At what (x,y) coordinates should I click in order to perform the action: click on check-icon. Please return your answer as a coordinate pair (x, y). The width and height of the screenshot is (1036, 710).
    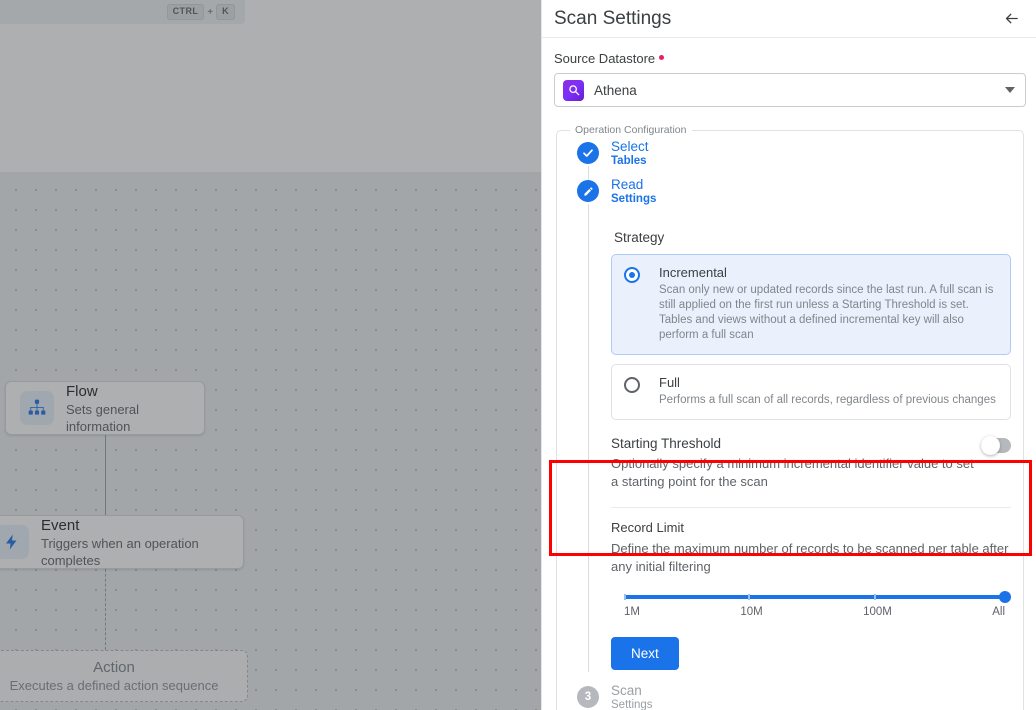
    Looking at the image, I should click on (588, 153).